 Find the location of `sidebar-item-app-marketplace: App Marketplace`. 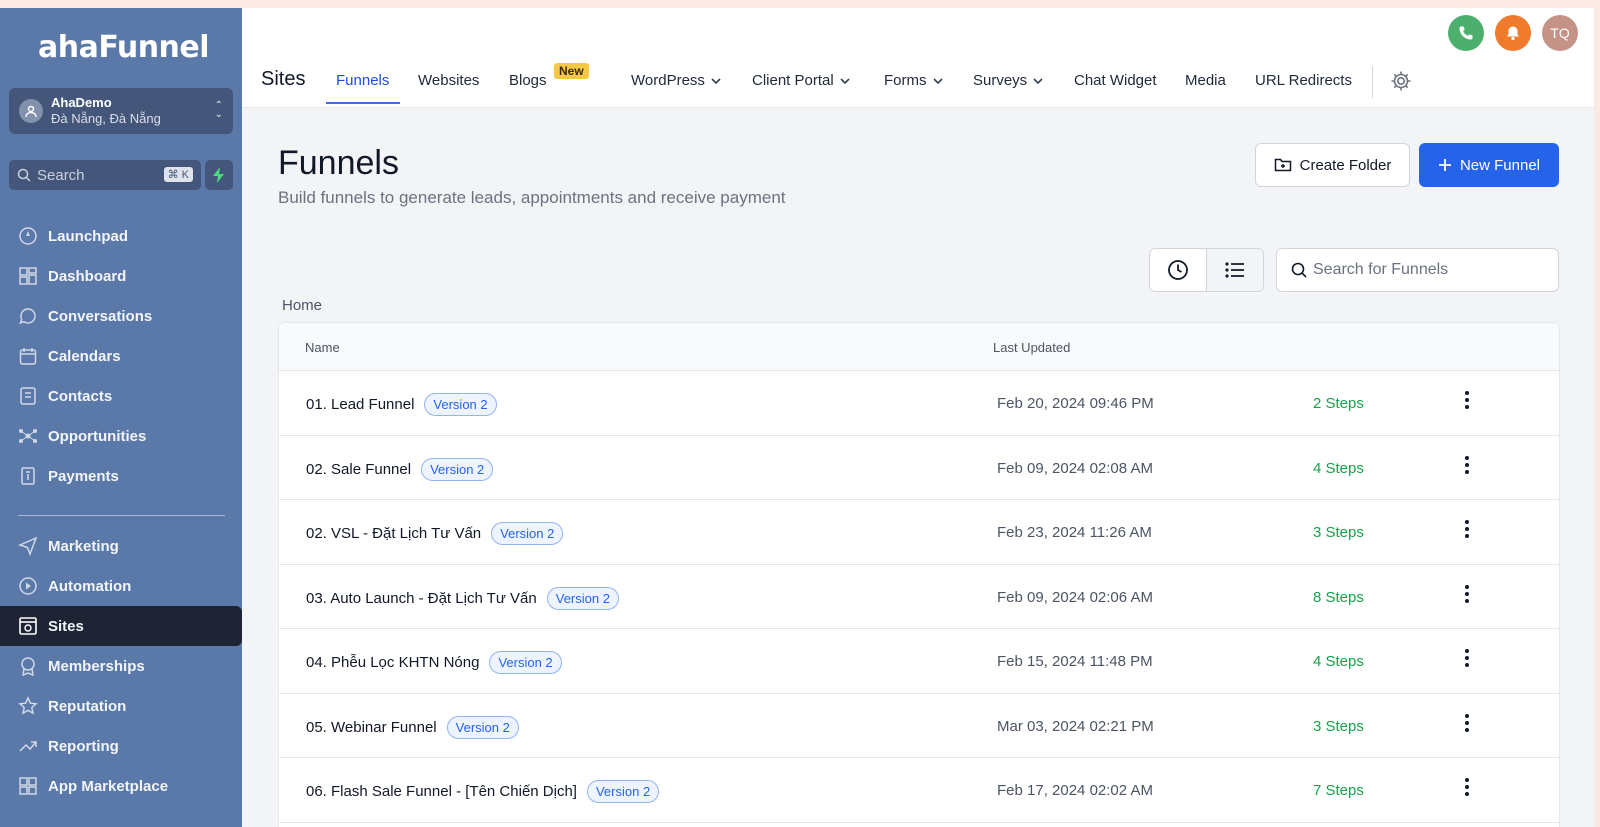

sidebar-item-app-marketplace: App Marketplace is located at coordinates (121, 786).